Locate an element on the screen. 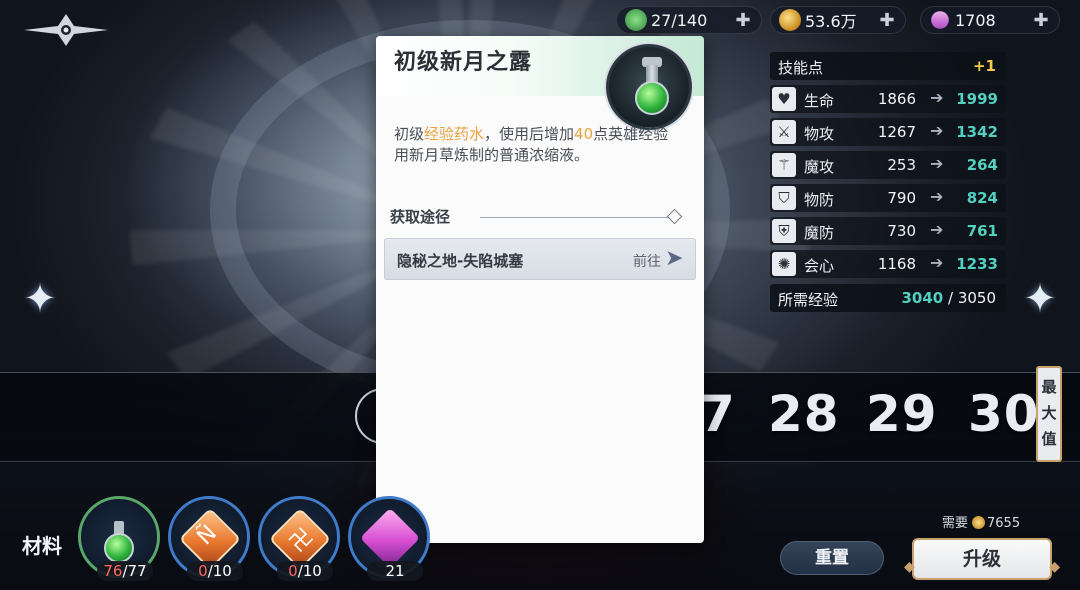 The height and width of the screenshot is (590, 1080). stat-name: 会心 is located at coordinates (819, 266).